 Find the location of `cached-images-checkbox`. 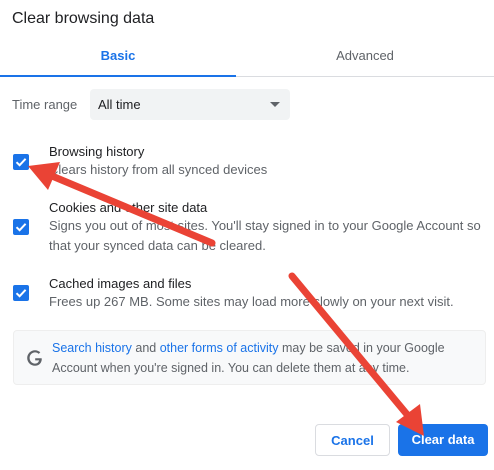

cached-images-checkbox is located at coordinates (21, 293).